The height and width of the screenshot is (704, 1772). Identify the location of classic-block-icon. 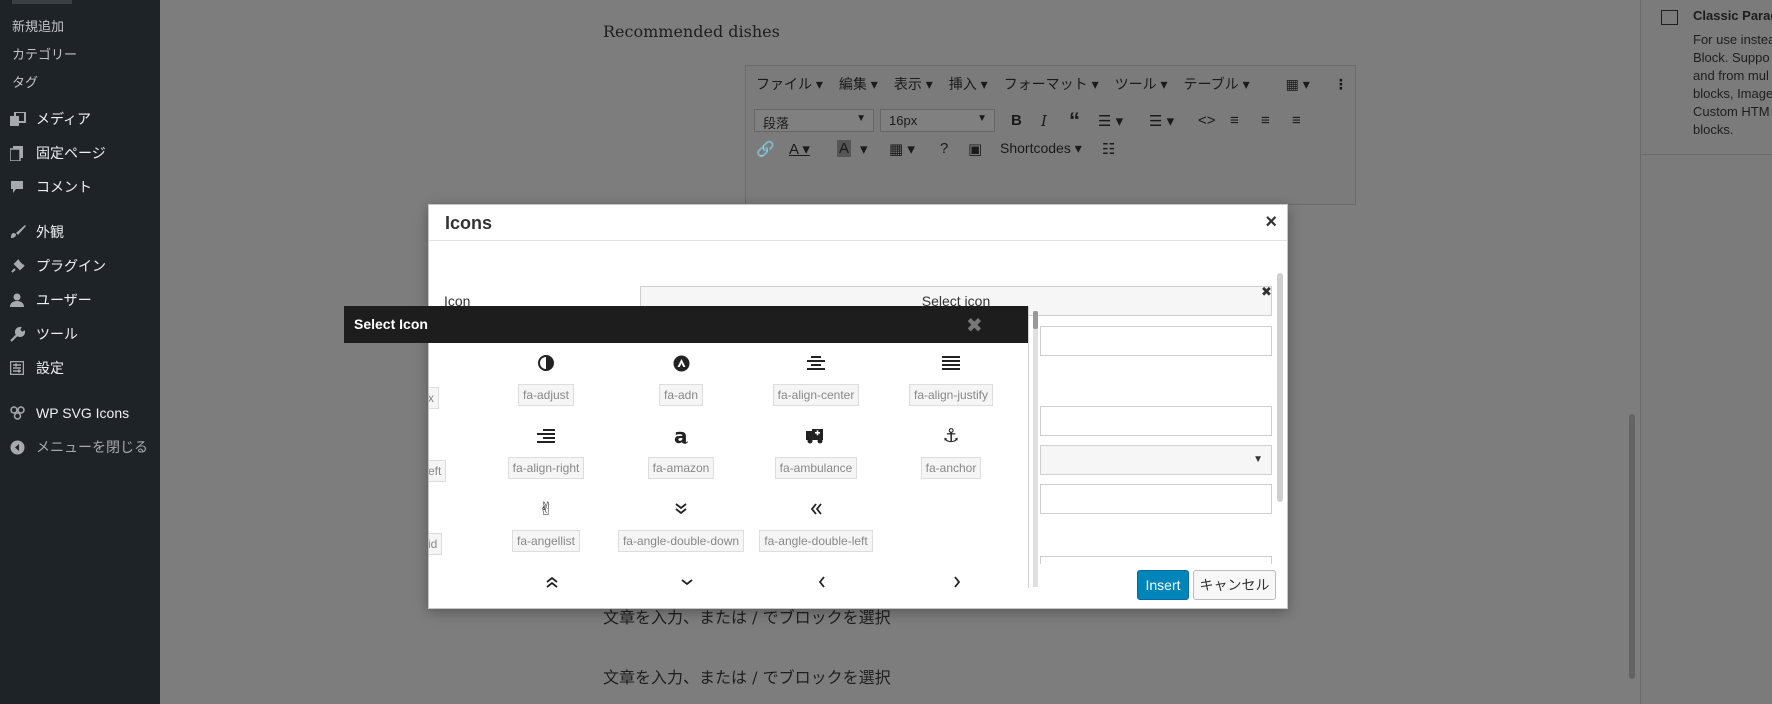
(1669, 17).